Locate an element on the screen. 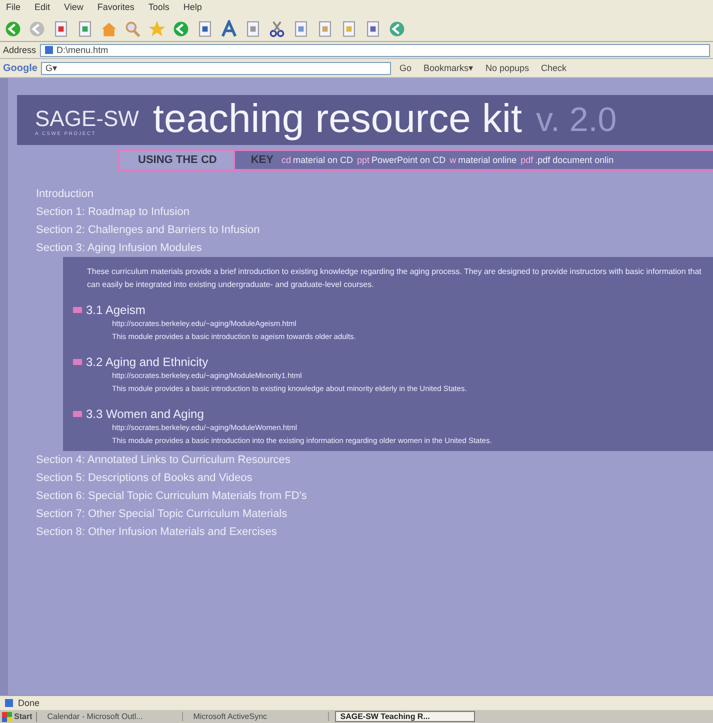 Image resolution: width=713 pixels, height=723 pixels. status-text: Done is located at coordinates (29, 703).